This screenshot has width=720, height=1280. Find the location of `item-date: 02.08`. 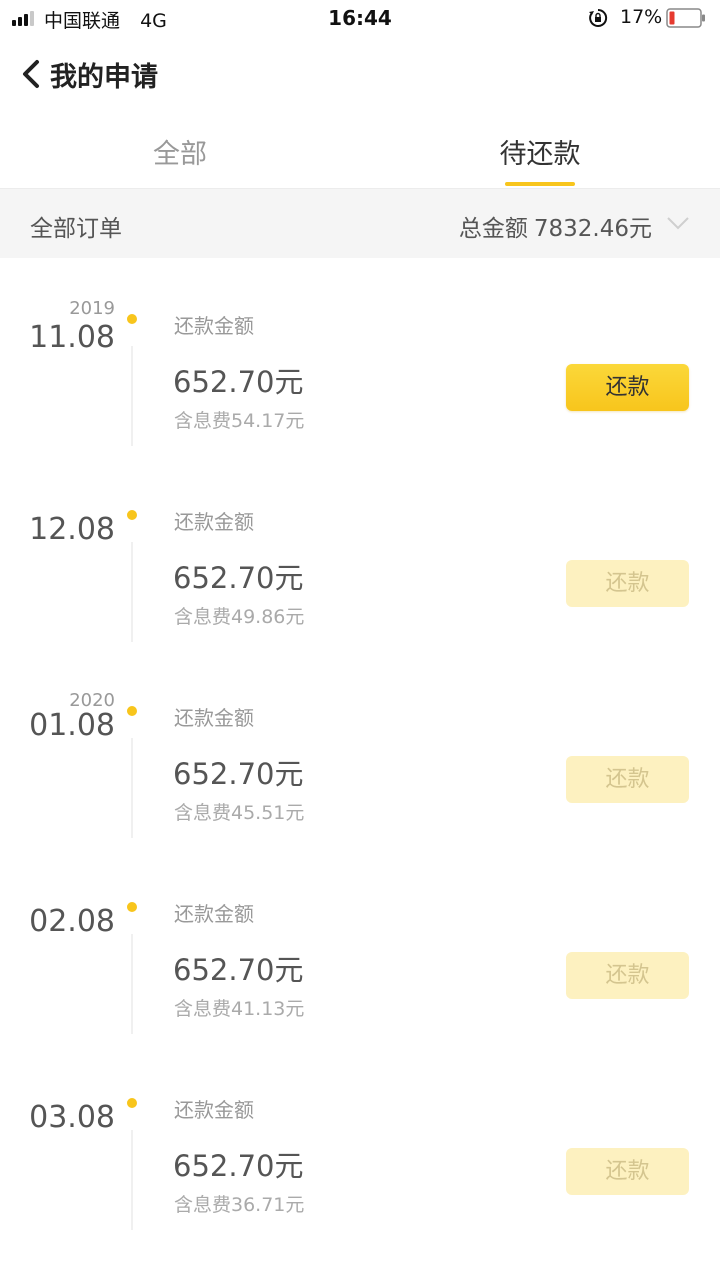

item-date: 02.08 is located at coordinates (72, 921).